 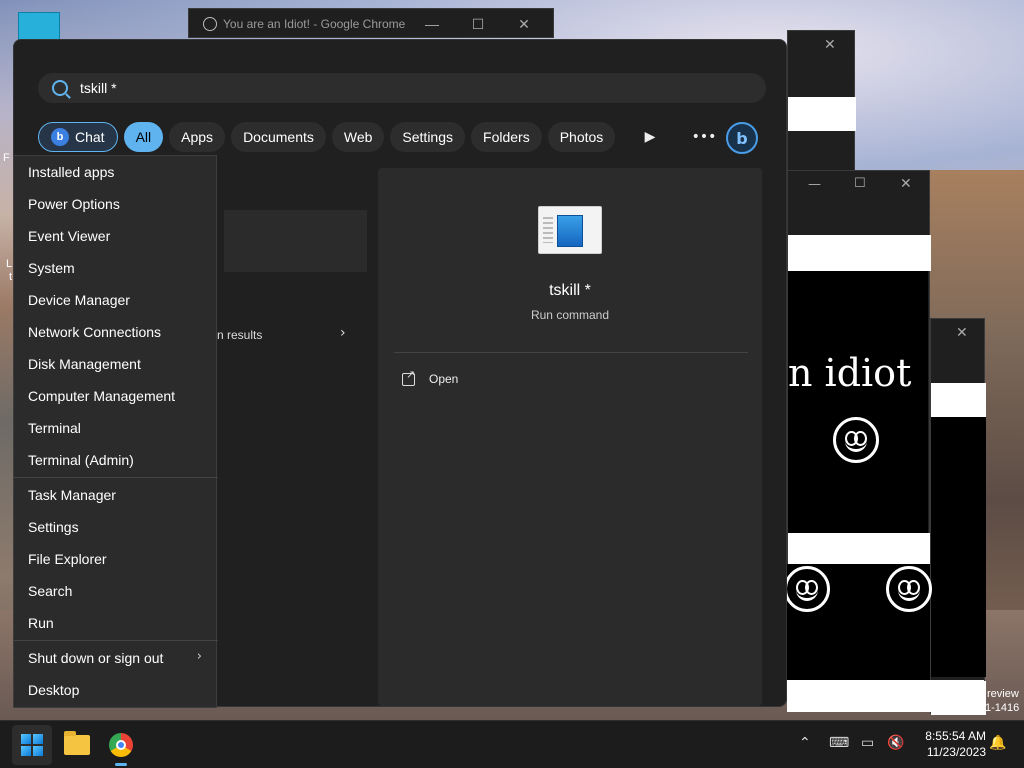 What do you see at coordinates (570, 230) in the screenshot?
I see `run-command-icon` at bounding box center [570, 230].